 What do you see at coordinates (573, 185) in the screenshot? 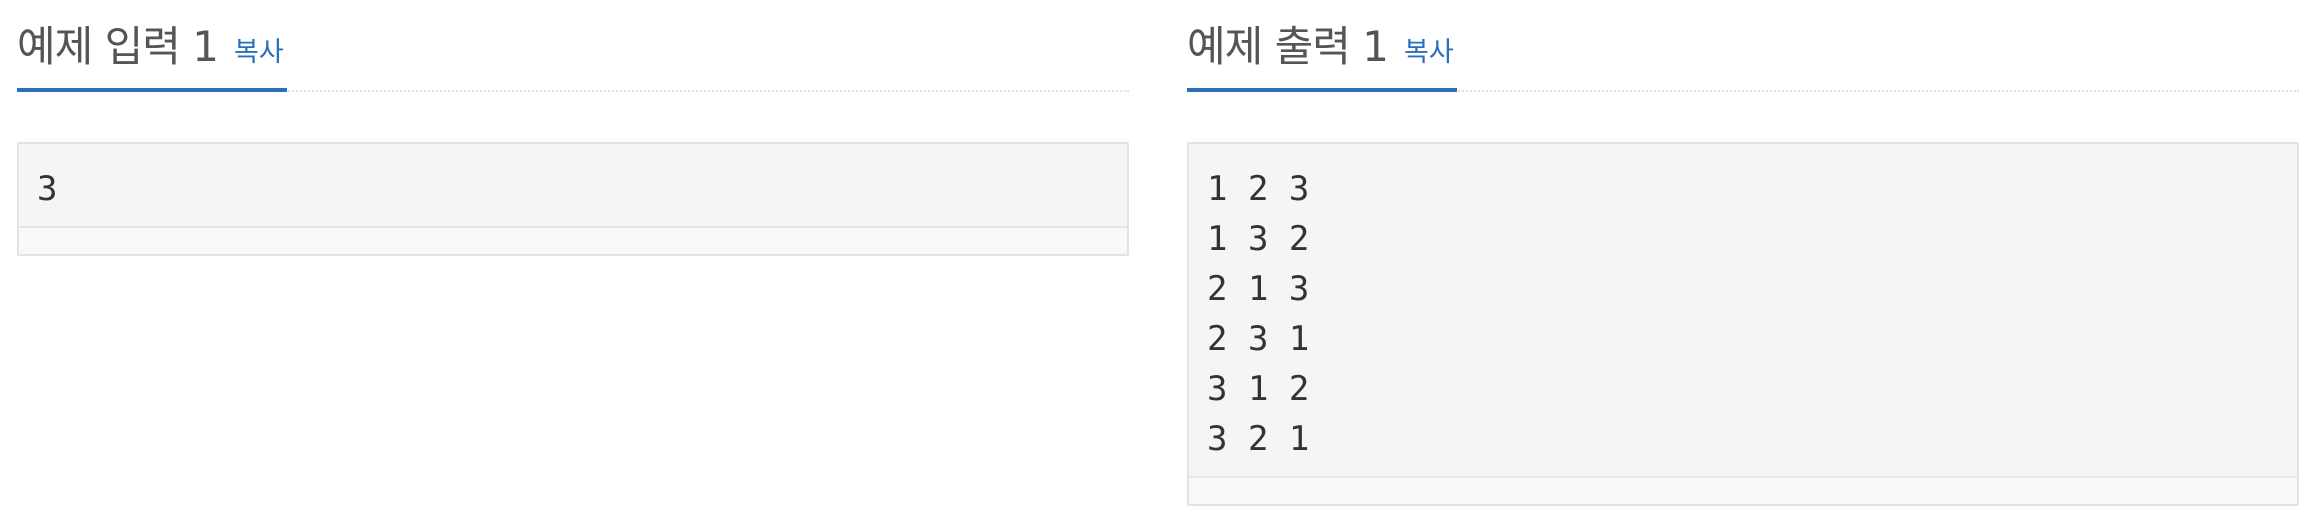
I see `sample-input-text: 3` at bounding box center [573, 185].